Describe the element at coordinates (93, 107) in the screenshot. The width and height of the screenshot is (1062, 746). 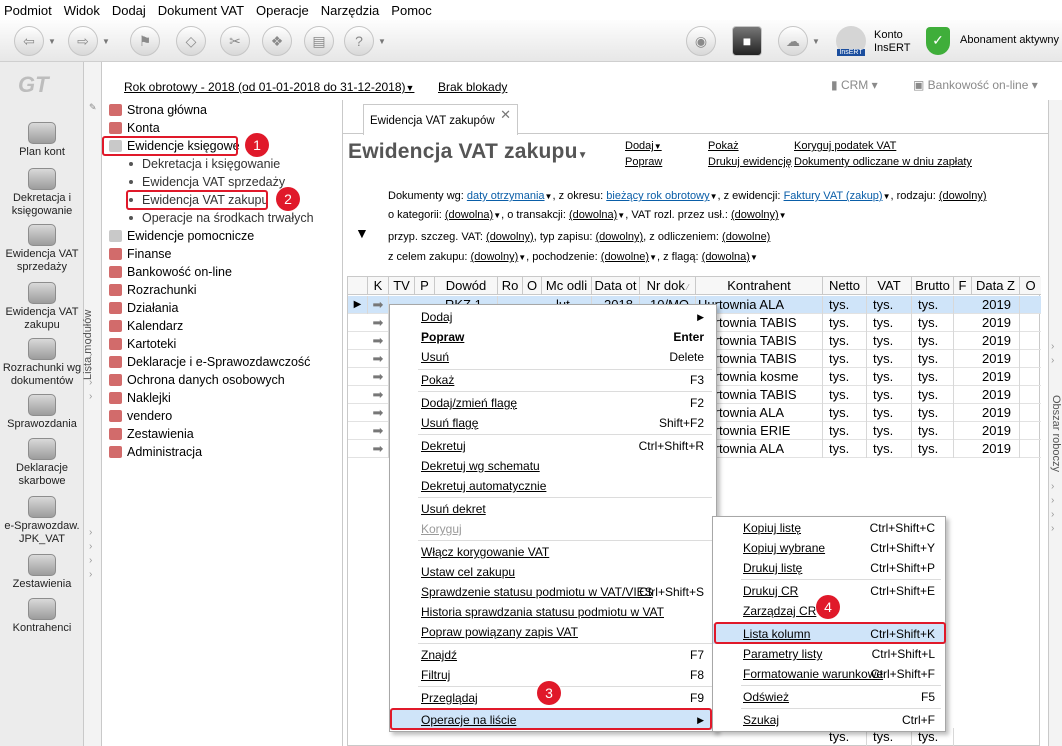
I see `pin-icon: ✎` at that location.